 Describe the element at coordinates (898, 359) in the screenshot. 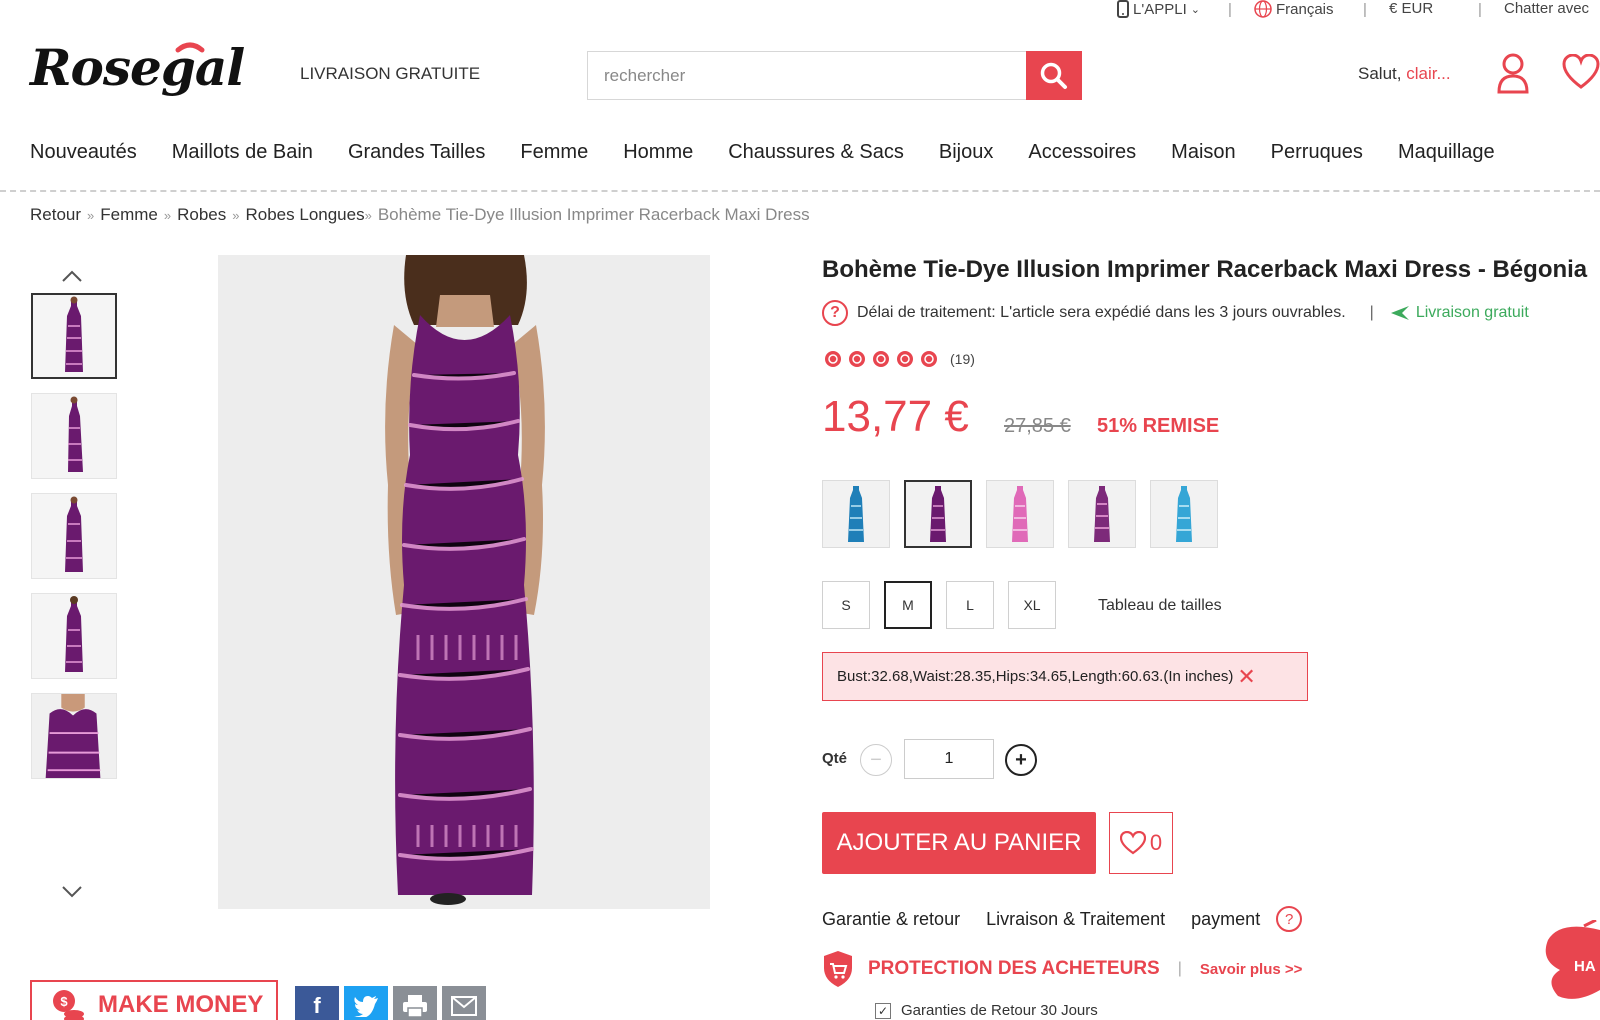

I see `rating: (19)` at that location.